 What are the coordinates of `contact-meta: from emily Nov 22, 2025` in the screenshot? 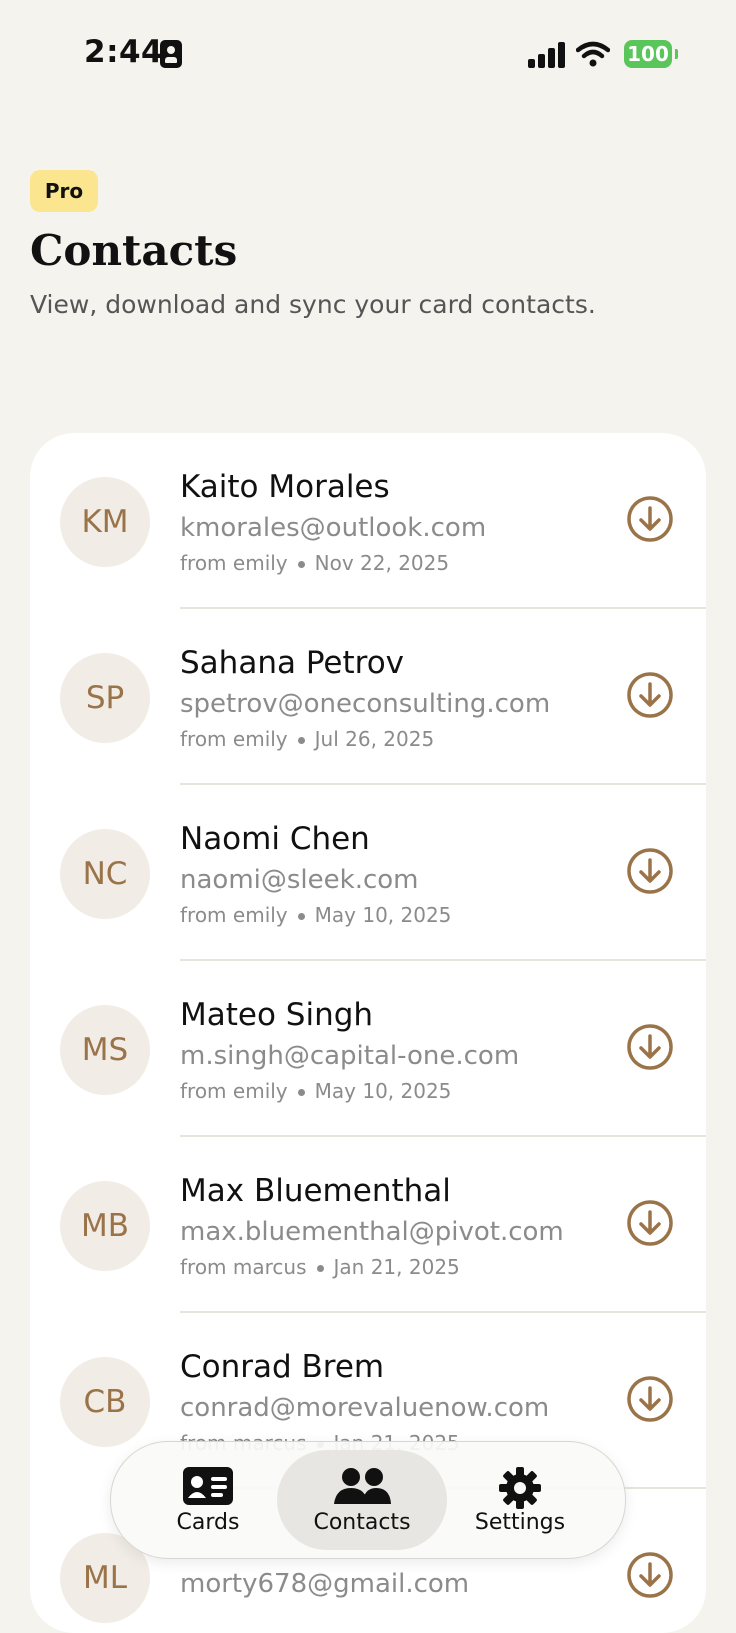 It's located at (314, 563).